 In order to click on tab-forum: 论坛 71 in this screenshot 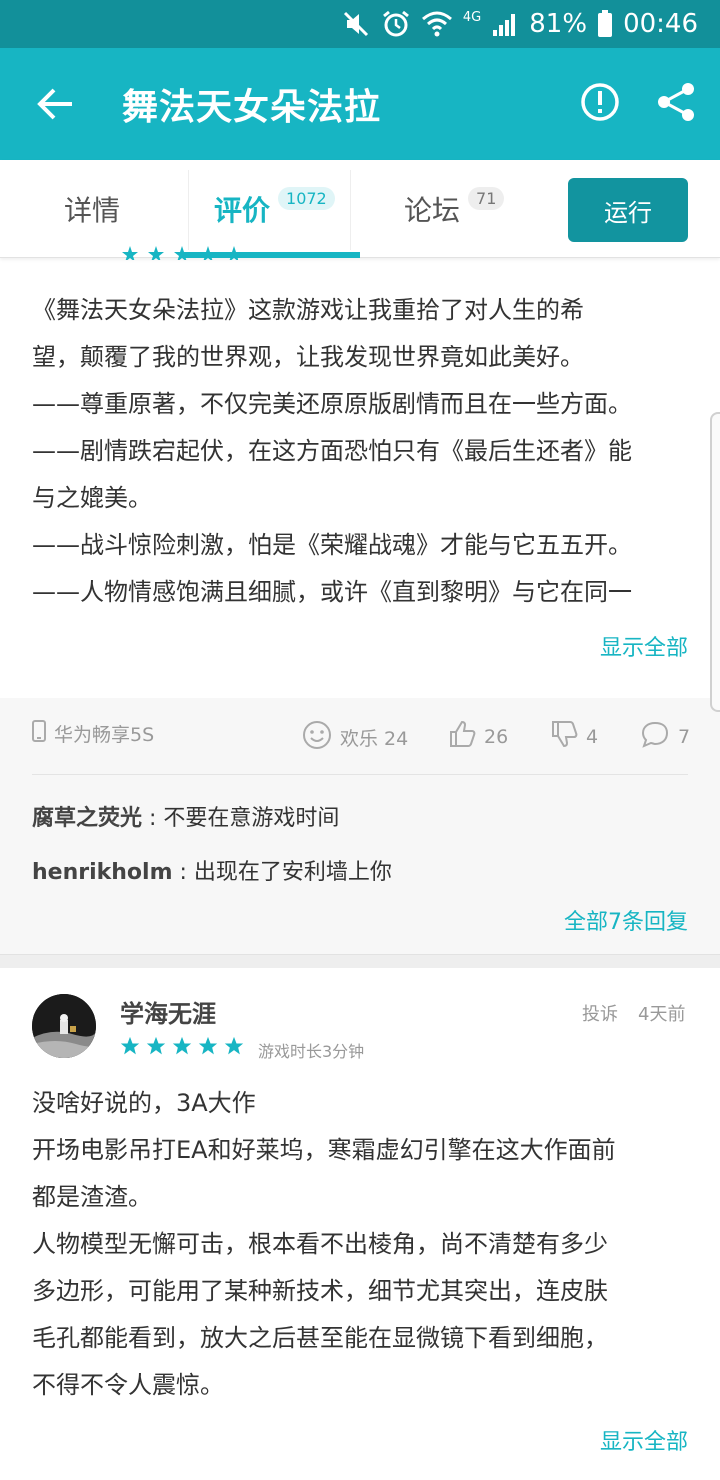, I will do `click(454, 209)`.